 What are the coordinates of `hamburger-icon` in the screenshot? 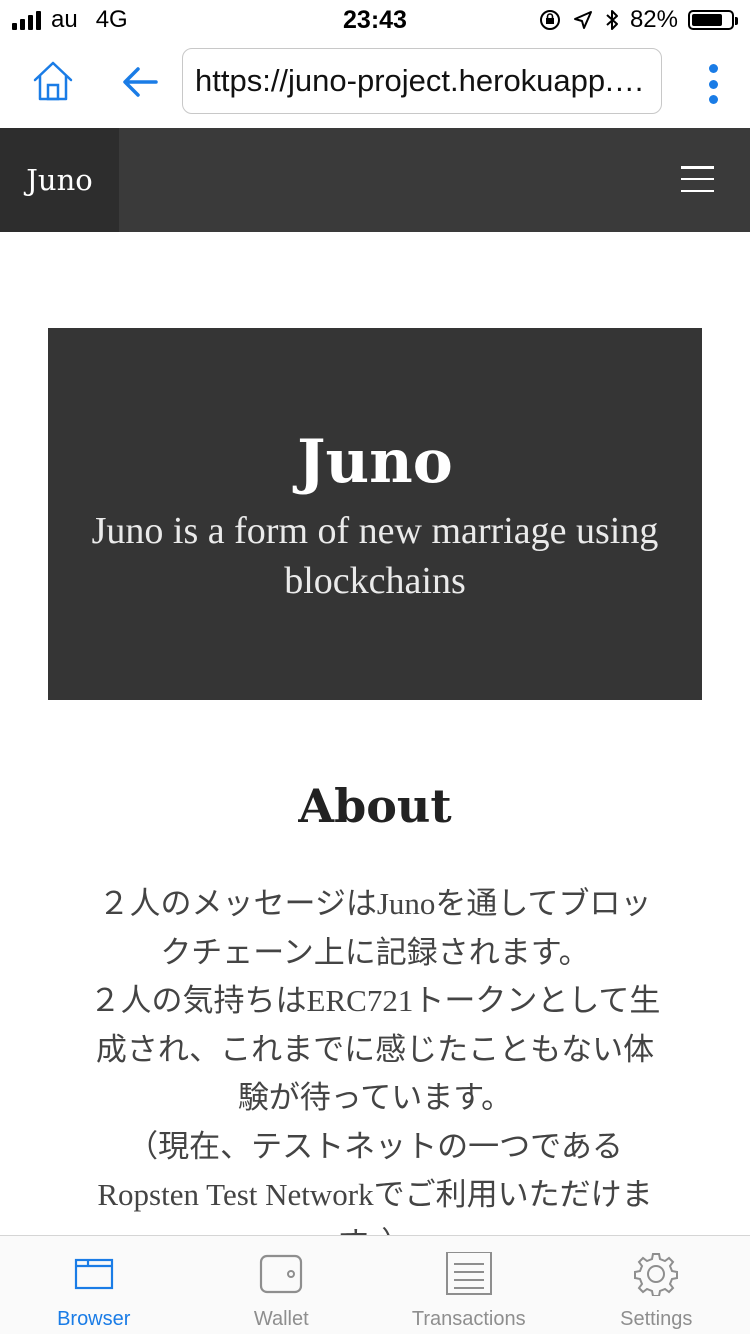 It's located at (697, 179).